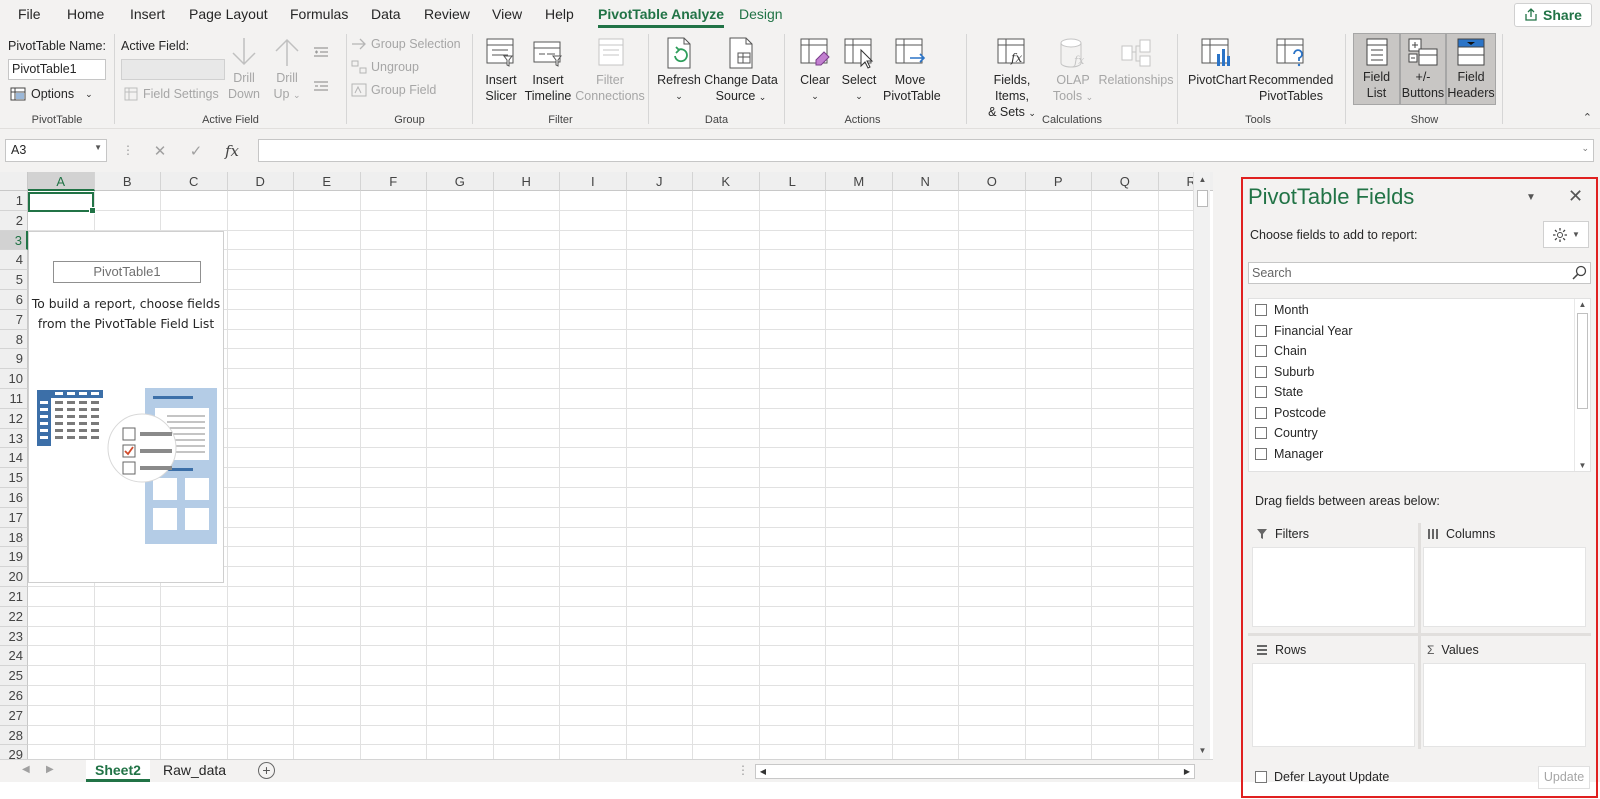 This screenshot has width=1600, height=799. What do you see at coordinates (1553, 15) in the screenshot?
I see `share-button: Share` at bounding box center [1553, 15].